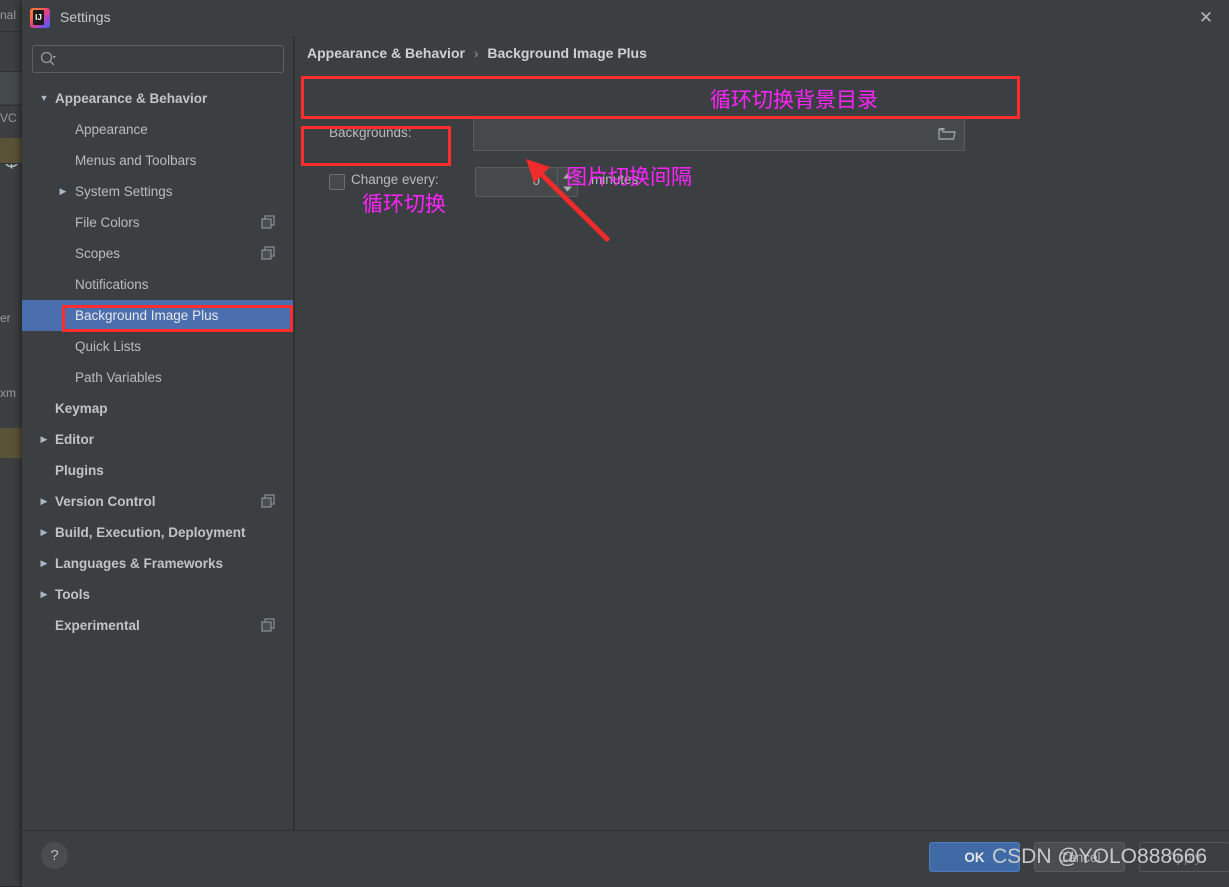 This screenshot has width=1229, height=887. Describe the element at coordinates (157, 470) in the screenshot. I see `sidebar-item-plugins: Plugins` at that location.